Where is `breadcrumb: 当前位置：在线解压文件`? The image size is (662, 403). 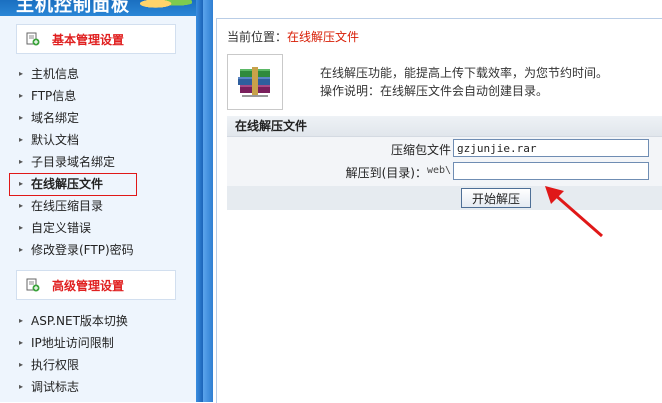 breadcrumb: 当前位置：在线解压文件 is located at coordinates (293, 37).